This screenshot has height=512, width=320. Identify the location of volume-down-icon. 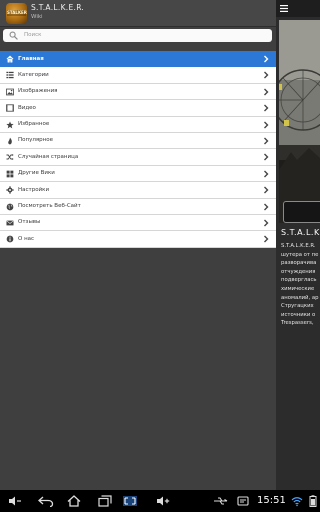
(15, 501).